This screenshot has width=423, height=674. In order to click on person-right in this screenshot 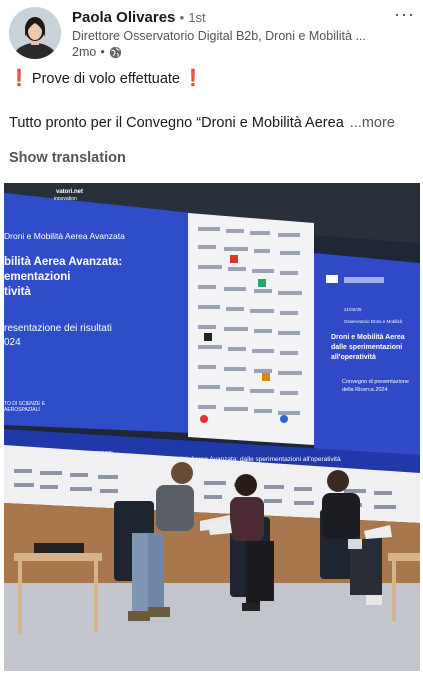, I will do `click(338, 481)`.